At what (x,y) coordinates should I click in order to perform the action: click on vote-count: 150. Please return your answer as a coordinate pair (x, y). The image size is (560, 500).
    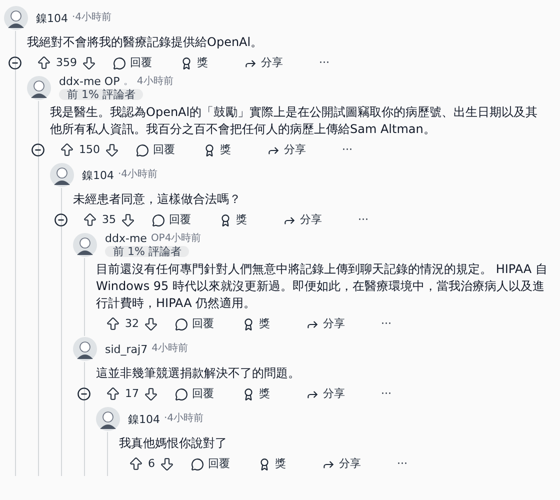
    Looking at the image, I should click on (89, 150).